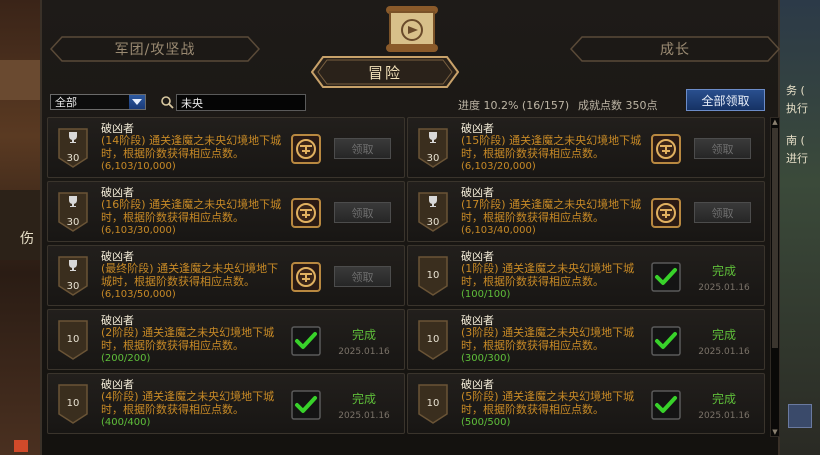 Image resolution: width=820 pixels, height=455 pixels. Describe the element at coordinates (21, 446) in the screenshot. I see `scene-icon` at that location.